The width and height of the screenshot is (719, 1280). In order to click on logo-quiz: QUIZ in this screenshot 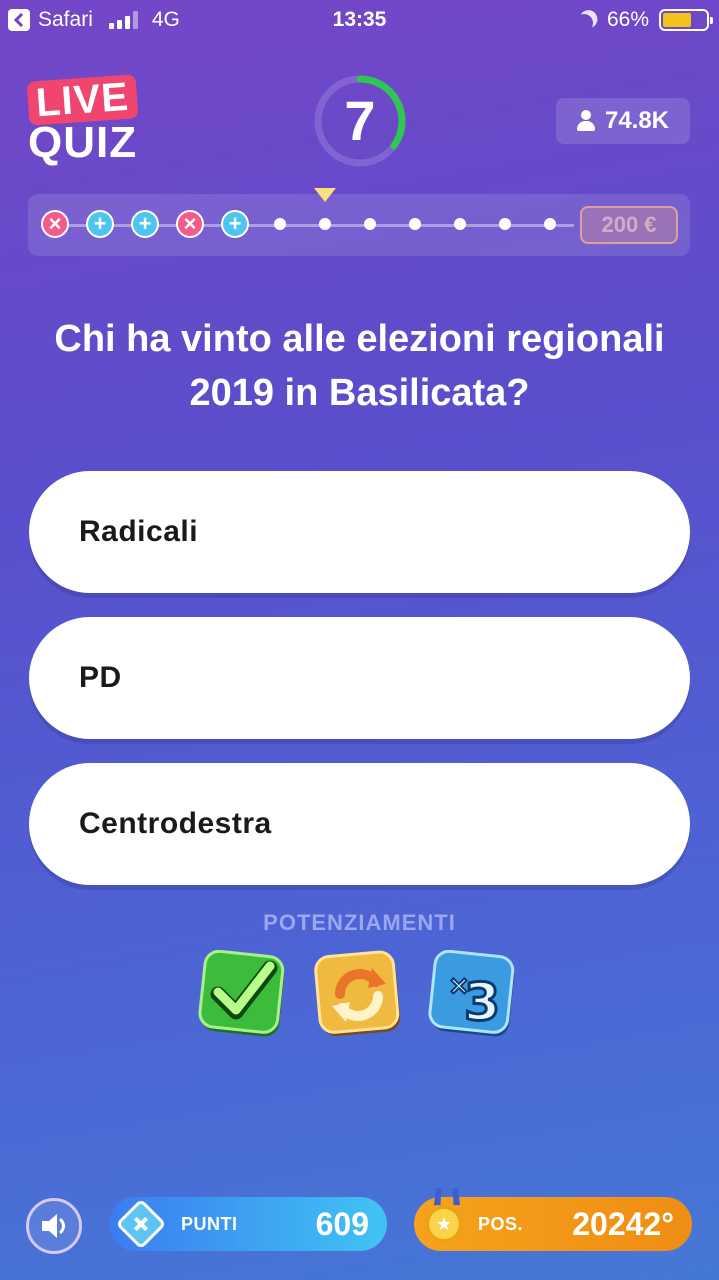, I will do `click(83, 142)`.